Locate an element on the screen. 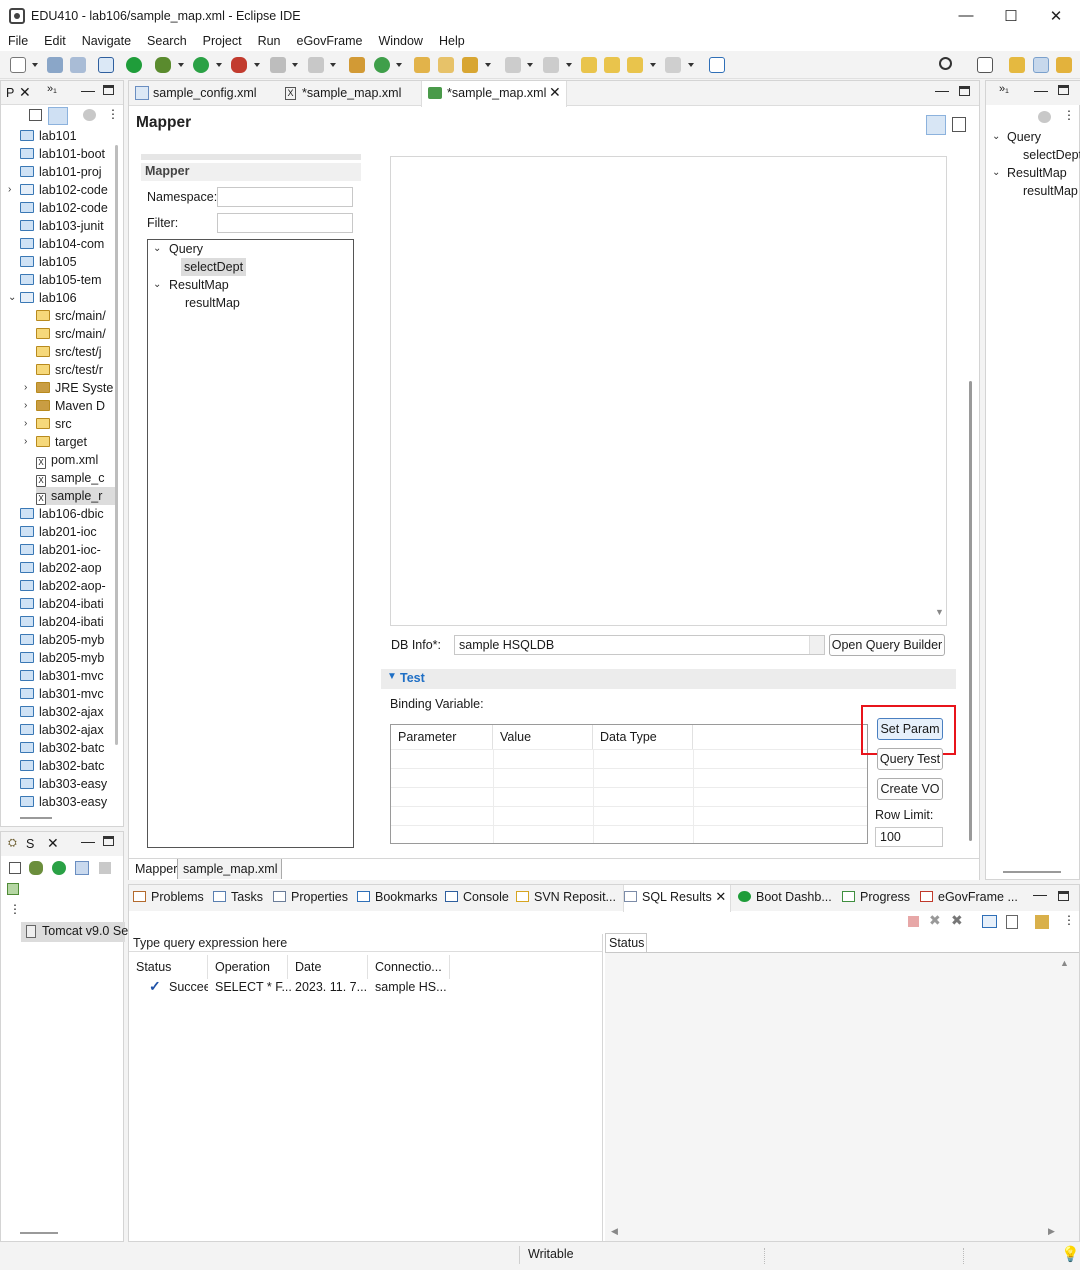 The image size is (1080, 1270). terminate-icon is located at coordinates (913, 921).